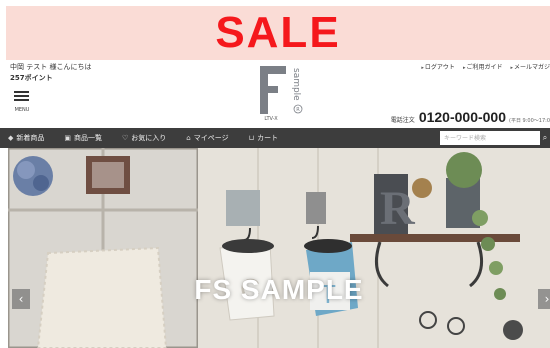 Image resolution: width=550 pixels, height=348 pixels. I want to click on chevron-left-icon: ‹, so click(21, 299).